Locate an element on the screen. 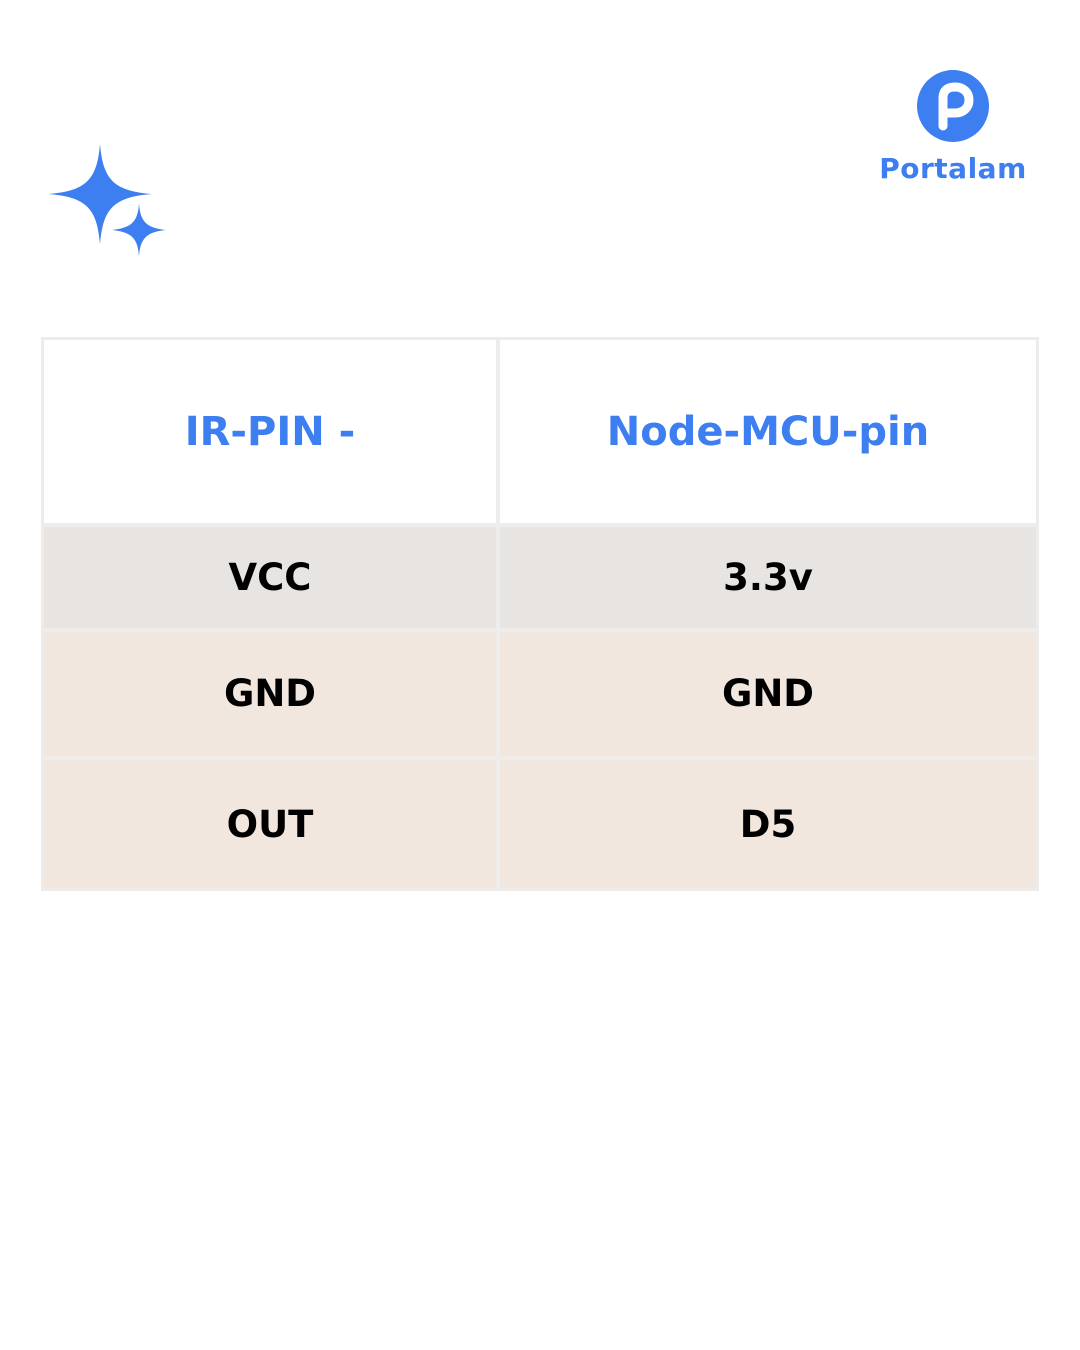 Image resolution: width=1080 pixels, height=1350 pixels. sparkle-icon is located at coordinates (107, 200).